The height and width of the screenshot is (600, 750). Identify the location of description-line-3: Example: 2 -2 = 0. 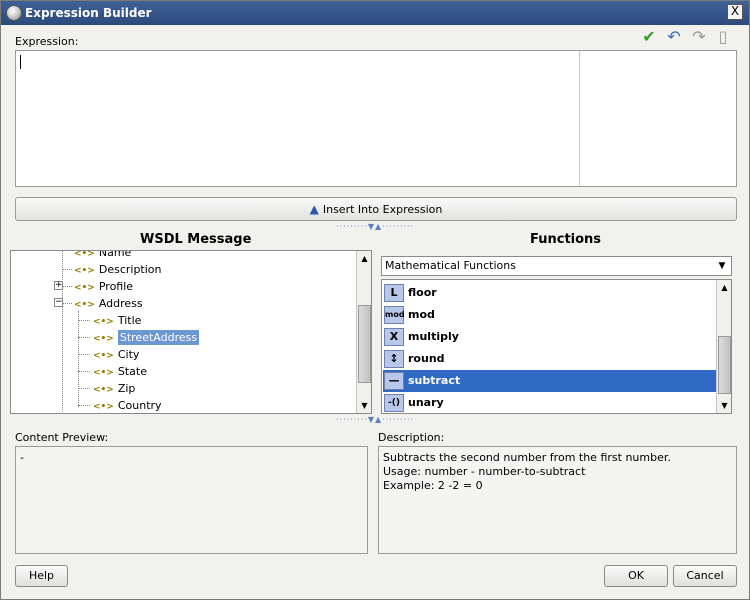
(433, 485).